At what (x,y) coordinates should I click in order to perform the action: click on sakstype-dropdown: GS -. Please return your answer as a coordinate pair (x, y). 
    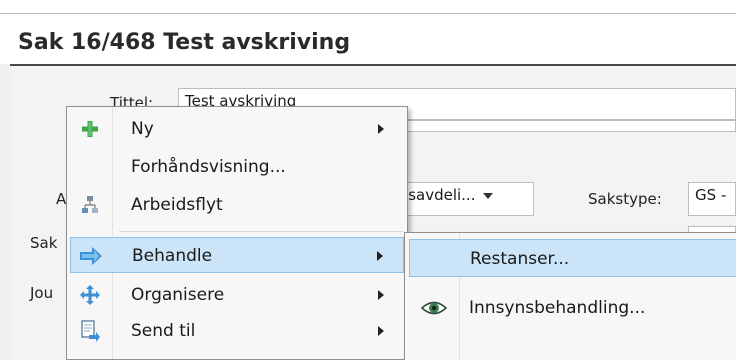
    Looking at the image, I should click on (712, 199).